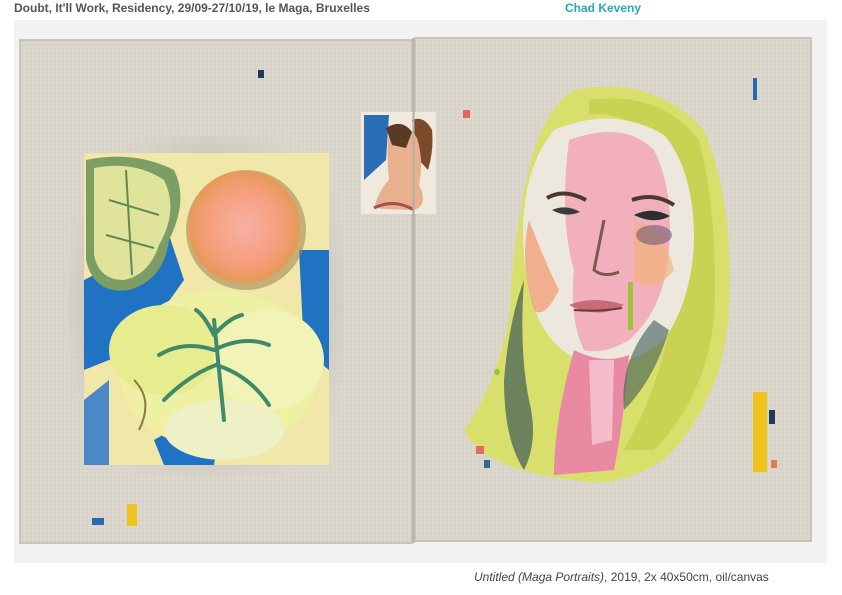 This screenshot has width=842, height=595. I want to click on artist-link: Chad Keveny, so click(603, 8).